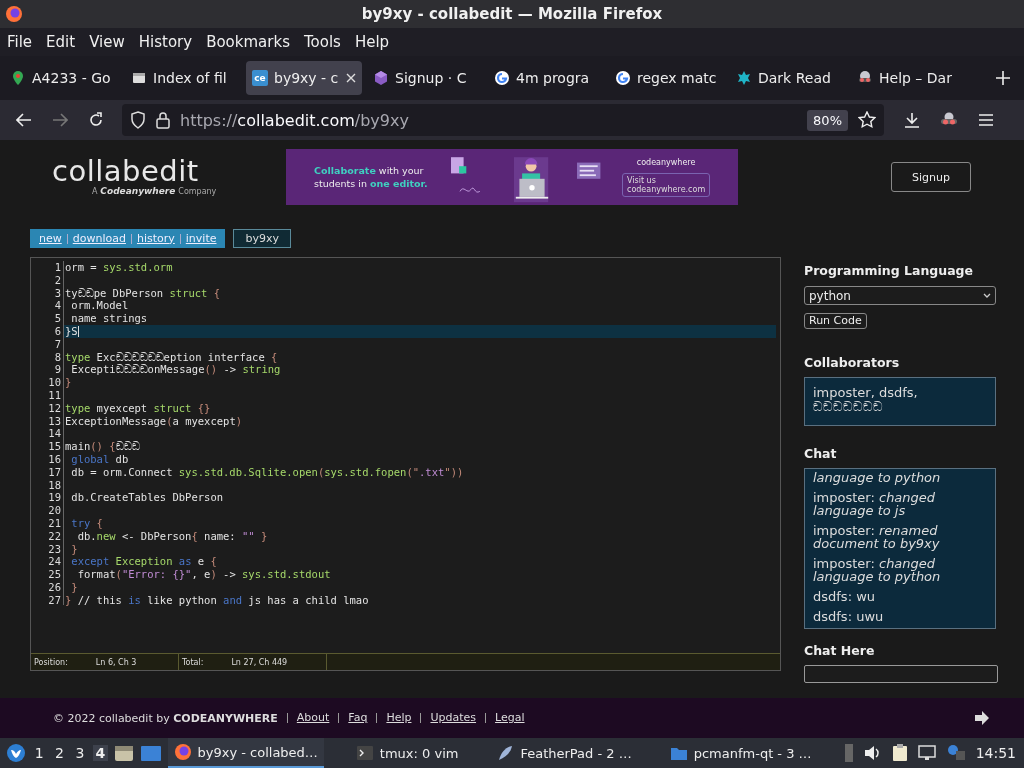 Image resolution: width=1024 pixels, height=768 pixels. Describe the element at coordinates (60, 120) in the screenshot. I see `forward-icon` at that location.